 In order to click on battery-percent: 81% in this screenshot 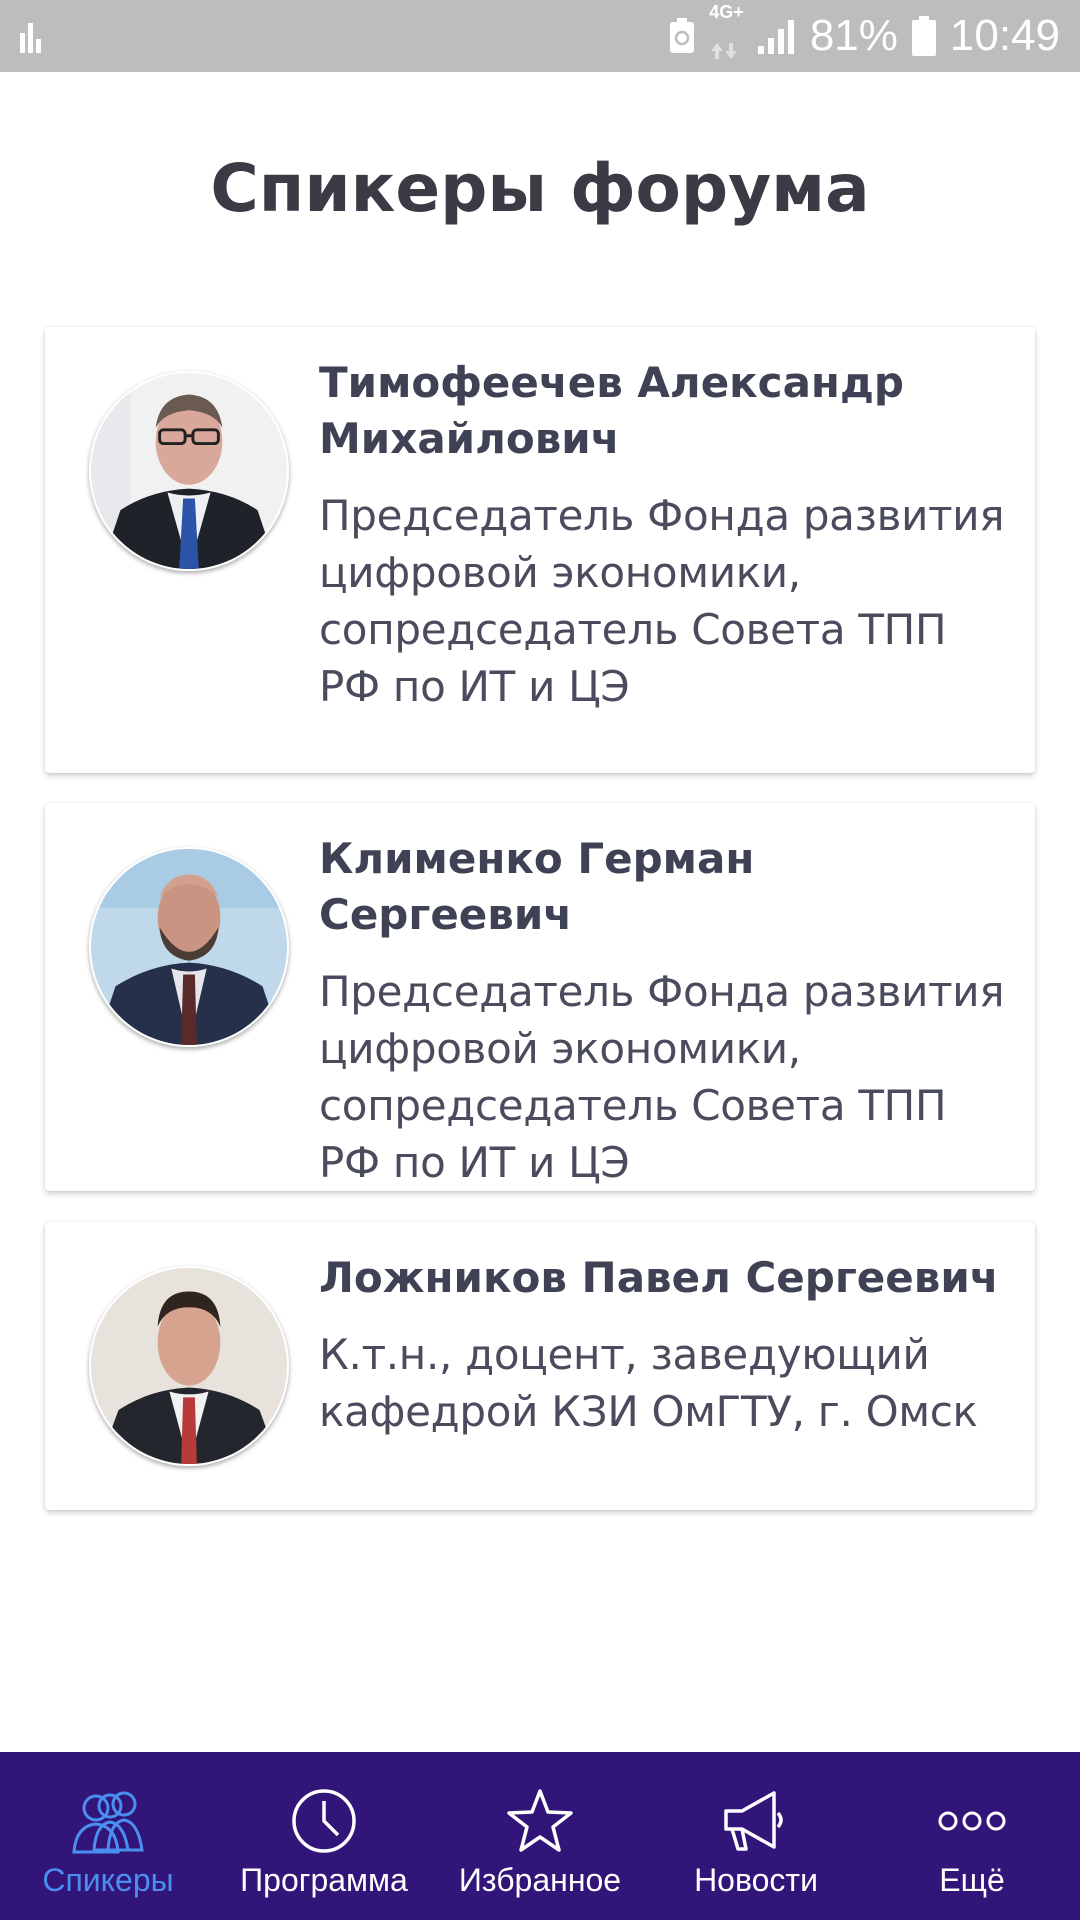, I will do `click(853, 35)`.